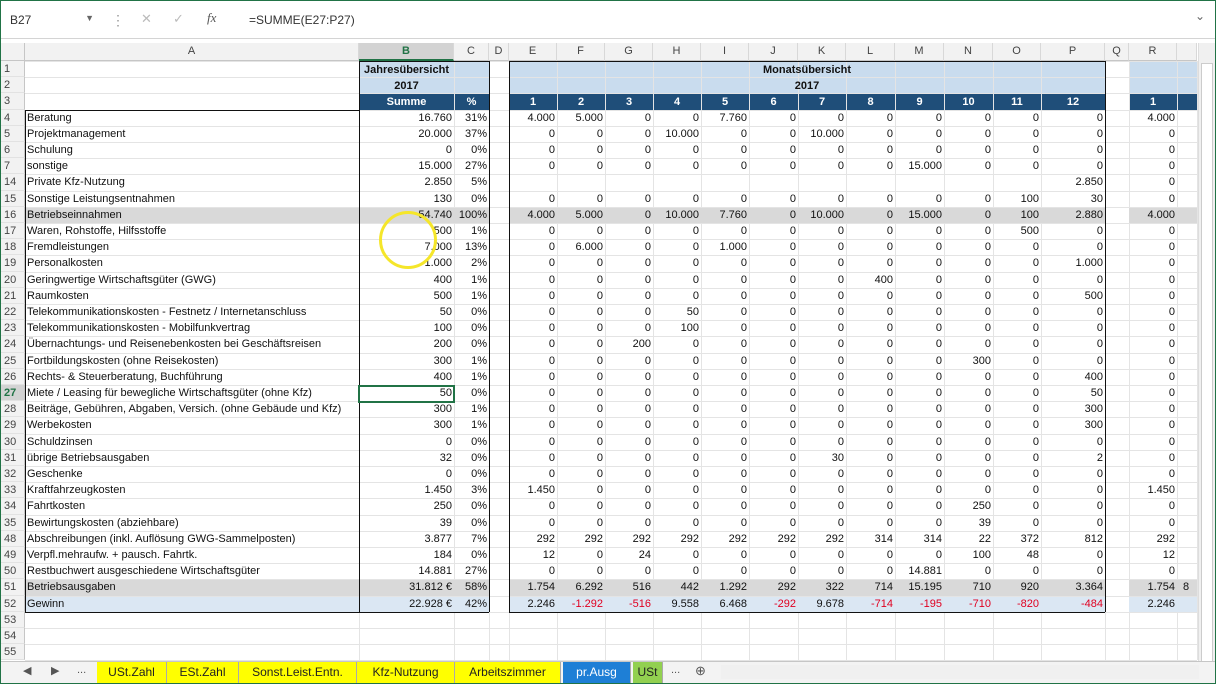  What do you see at coordinates (919, 52) in the screenshot?
I see `column-header-M: M` at bounding box center [919, 52].